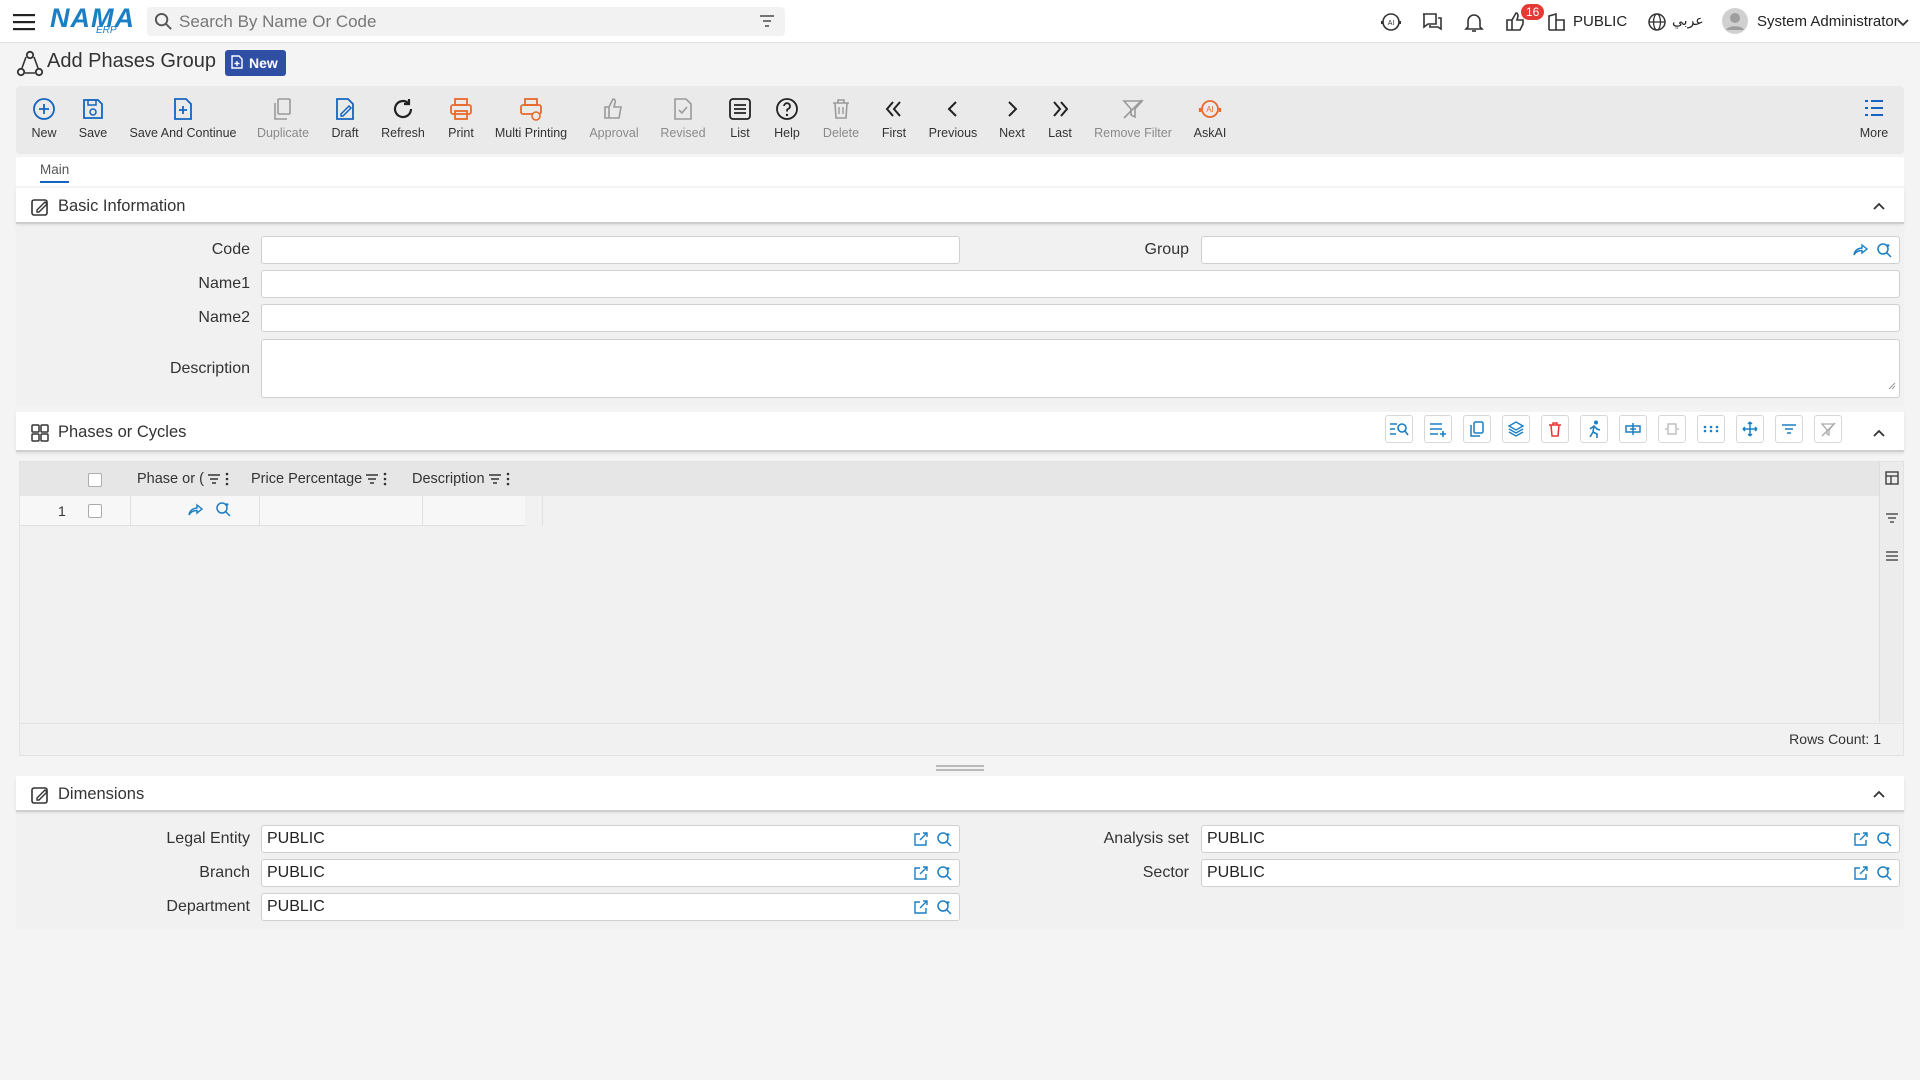  What do you see at coordinates (341, 511) in the screenshot?
I see `price-percentage-cell` at bounding box center [341, 511].